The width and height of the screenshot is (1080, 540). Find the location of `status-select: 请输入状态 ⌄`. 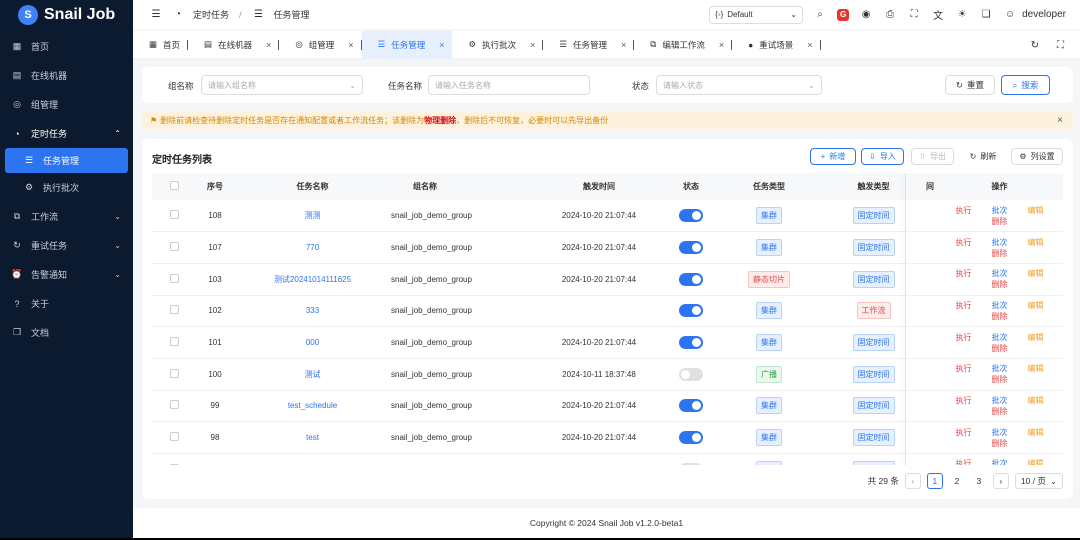

status-select: 请输入状态 ⌄ is located at coordinates (739, 85).